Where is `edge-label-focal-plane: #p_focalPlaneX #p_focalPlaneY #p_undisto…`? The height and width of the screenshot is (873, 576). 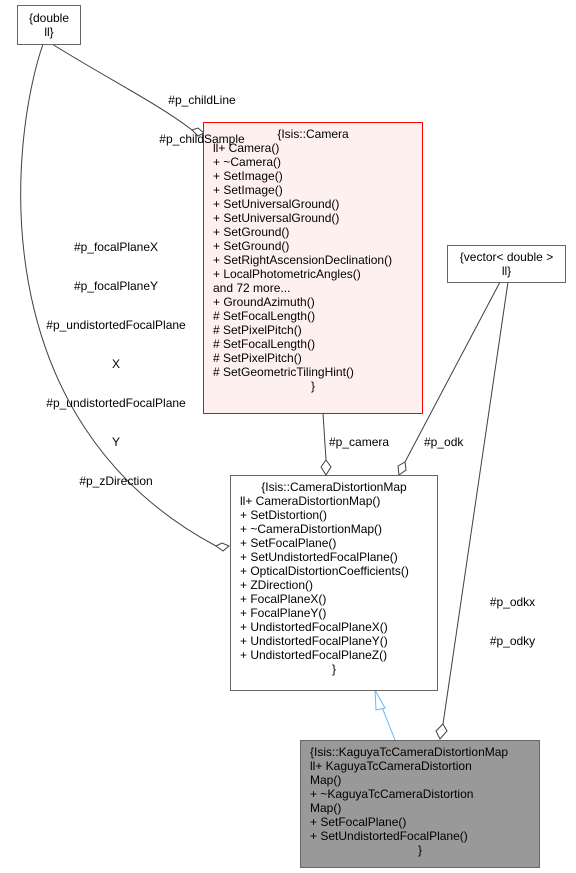 edge-label-focal-plane: #p_focalPlaneX #p_focalPlaneY #p_undisto… is located at coordinates (116, 358).